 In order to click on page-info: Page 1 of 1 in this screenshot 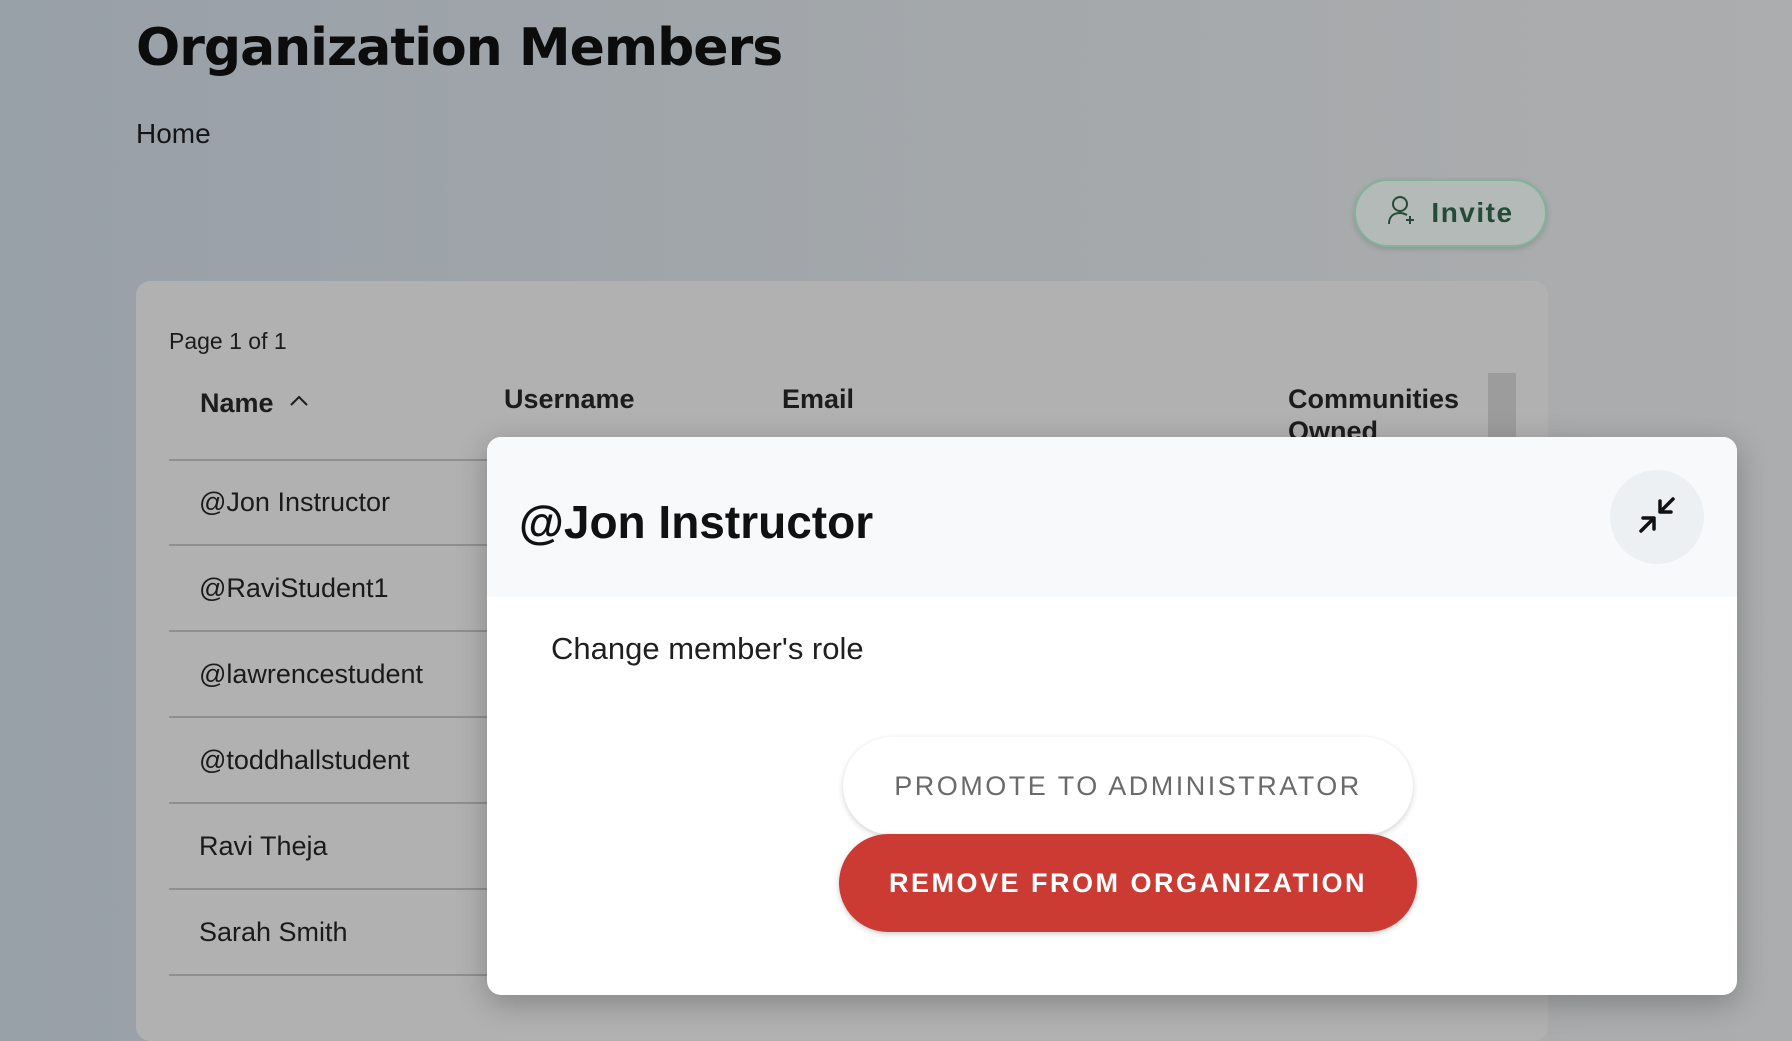, I will do `click(228, 341)`.